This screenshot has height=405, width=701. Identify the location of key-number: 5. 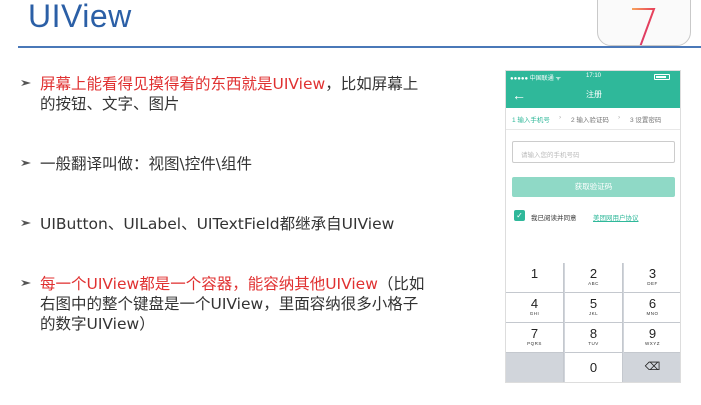
(593, 303).